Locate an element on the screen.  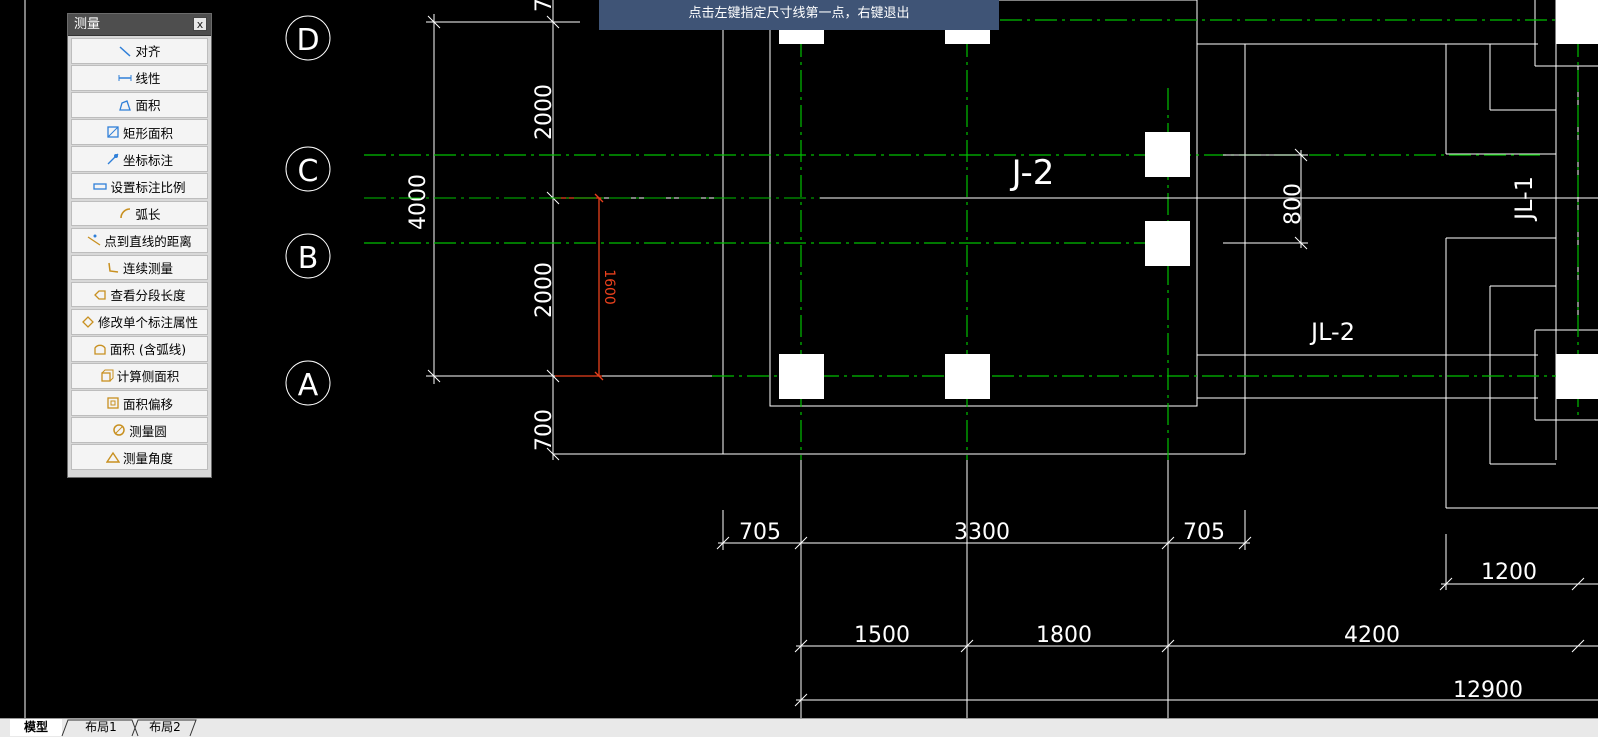
tool-coordinate-button: 坐标标注 is located at coordinates (139, 159).